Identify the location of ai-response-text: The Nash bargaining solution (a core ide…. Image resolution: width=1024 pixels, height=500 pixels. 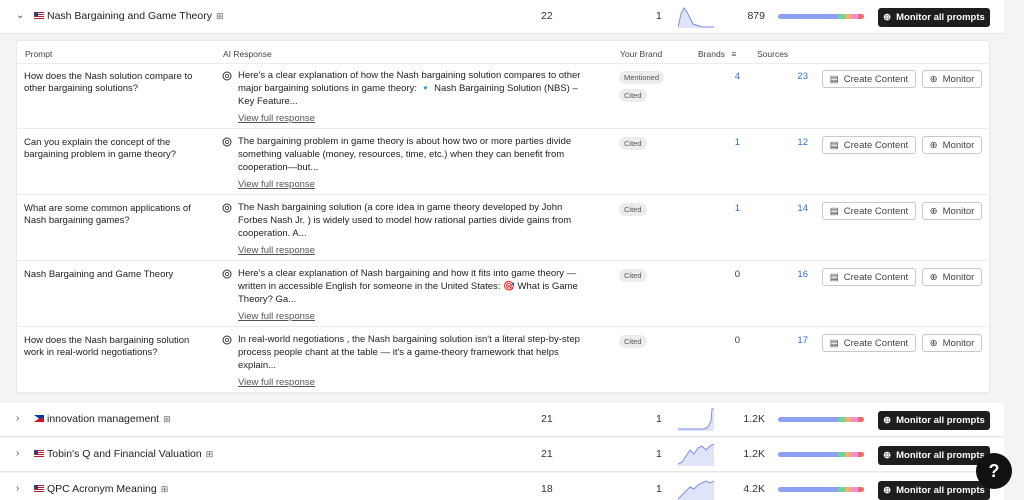
(405, 220).